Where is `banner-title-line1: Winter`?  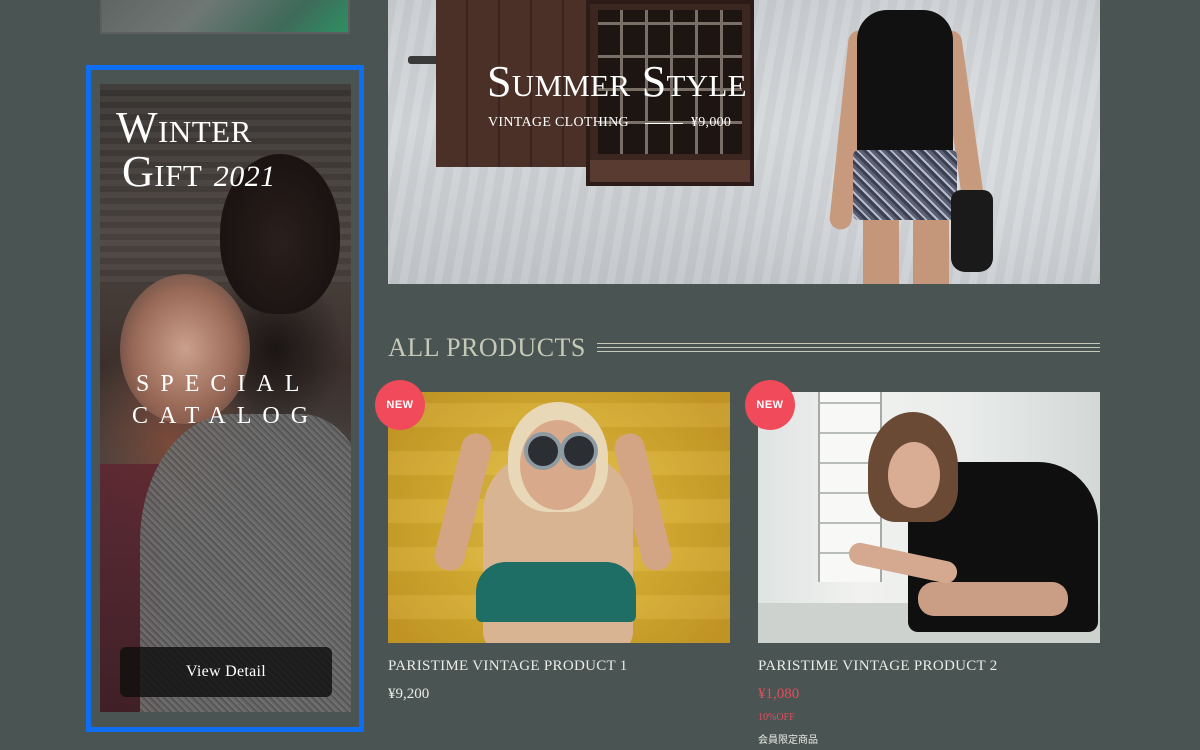
banner-title-line1: Winter is located at coordinates (184, 127).